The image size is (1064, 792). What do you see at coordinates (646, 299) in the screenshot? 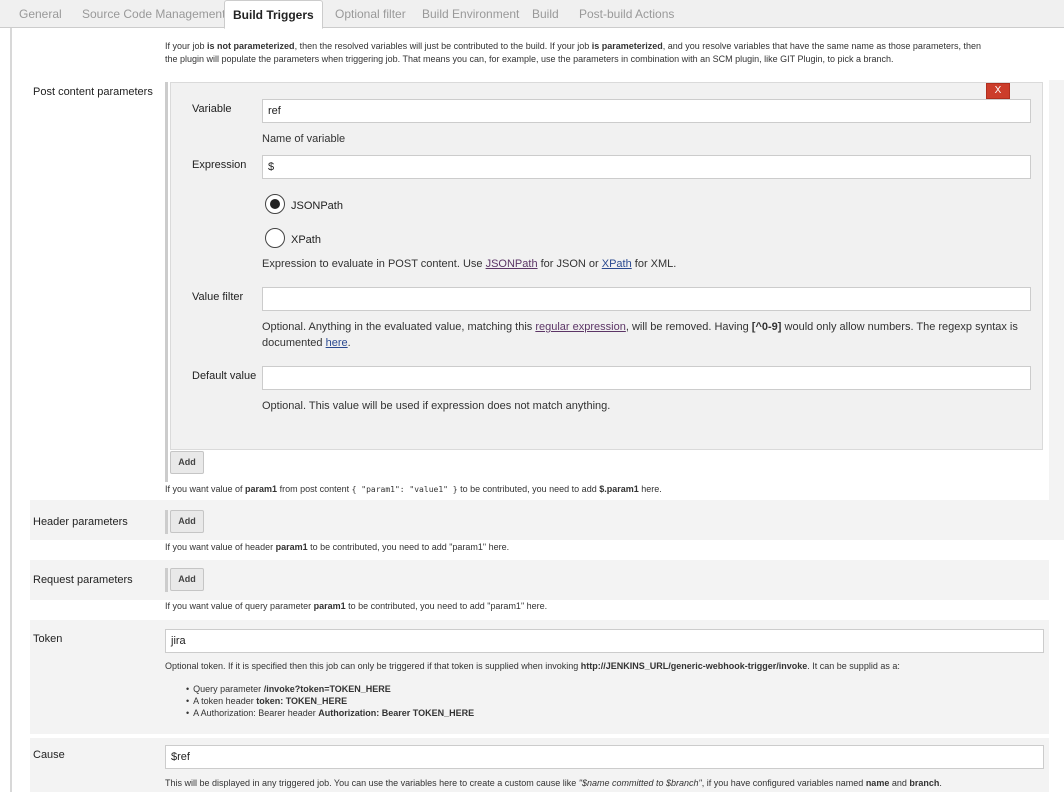
I see `value-filter-input` at bounding box center [646, 299].